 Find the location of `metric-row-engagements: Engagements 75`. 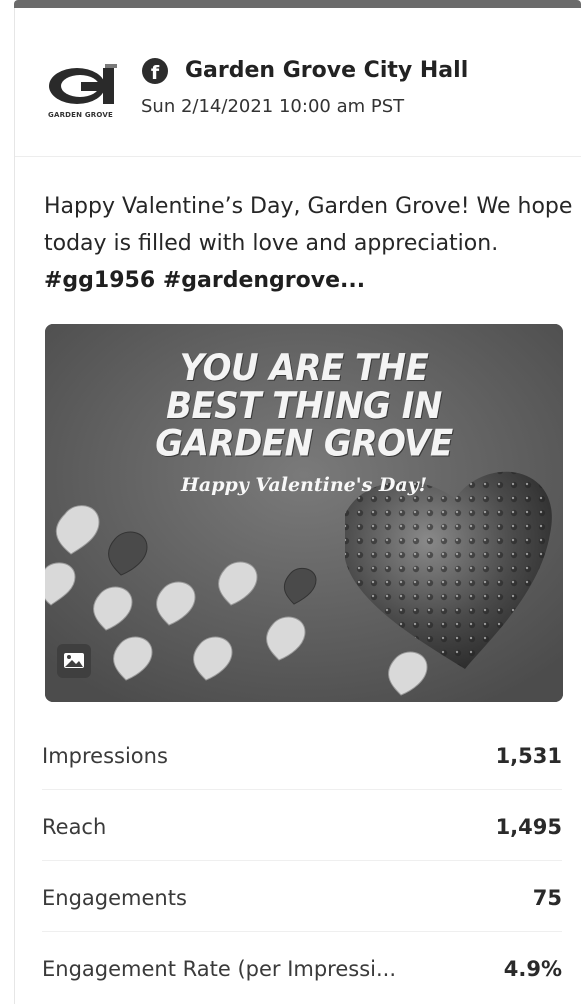

metric-row-engagements: Engagements 75 is located at coordinates (302, 897).